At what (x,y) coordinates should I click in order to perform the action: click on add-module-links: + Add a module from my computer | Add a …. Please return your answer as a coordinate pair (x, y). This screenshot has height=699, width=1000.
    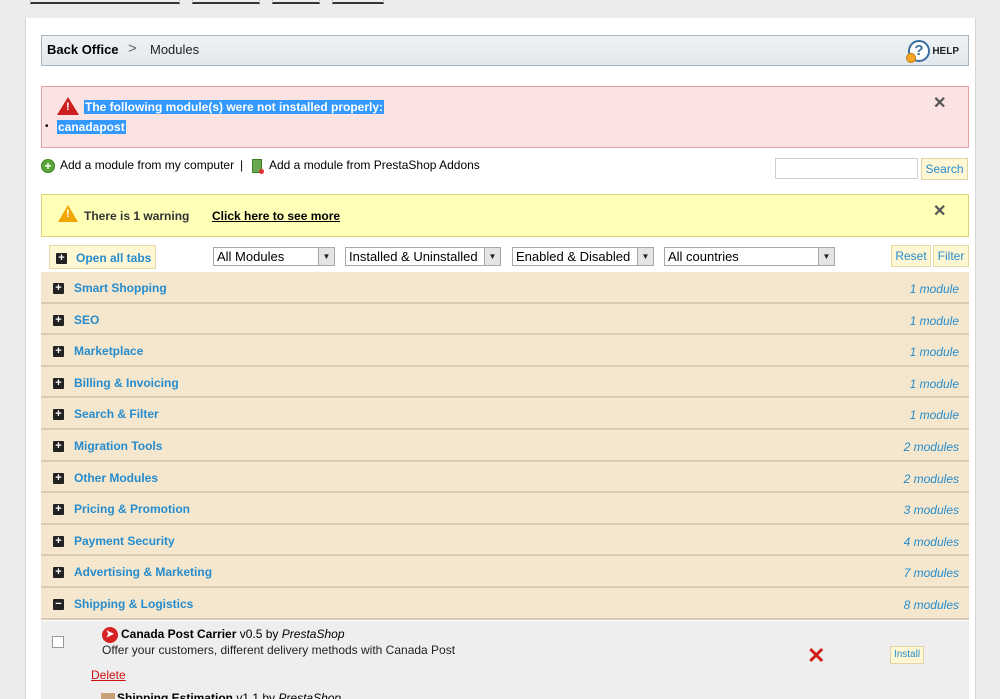
    Looking at the image, I should click on (291, 166).